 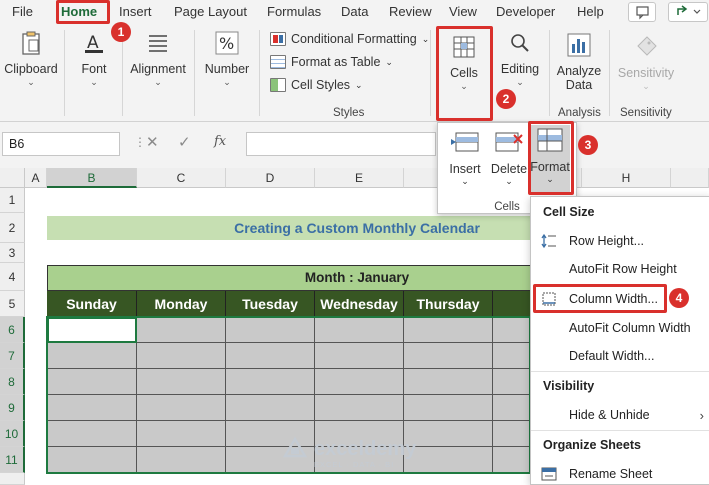 What do you see at coordinates (701, 415) in the screenshot?
I see `chevron-right-icon: ›` at bounding box center [701, 415].